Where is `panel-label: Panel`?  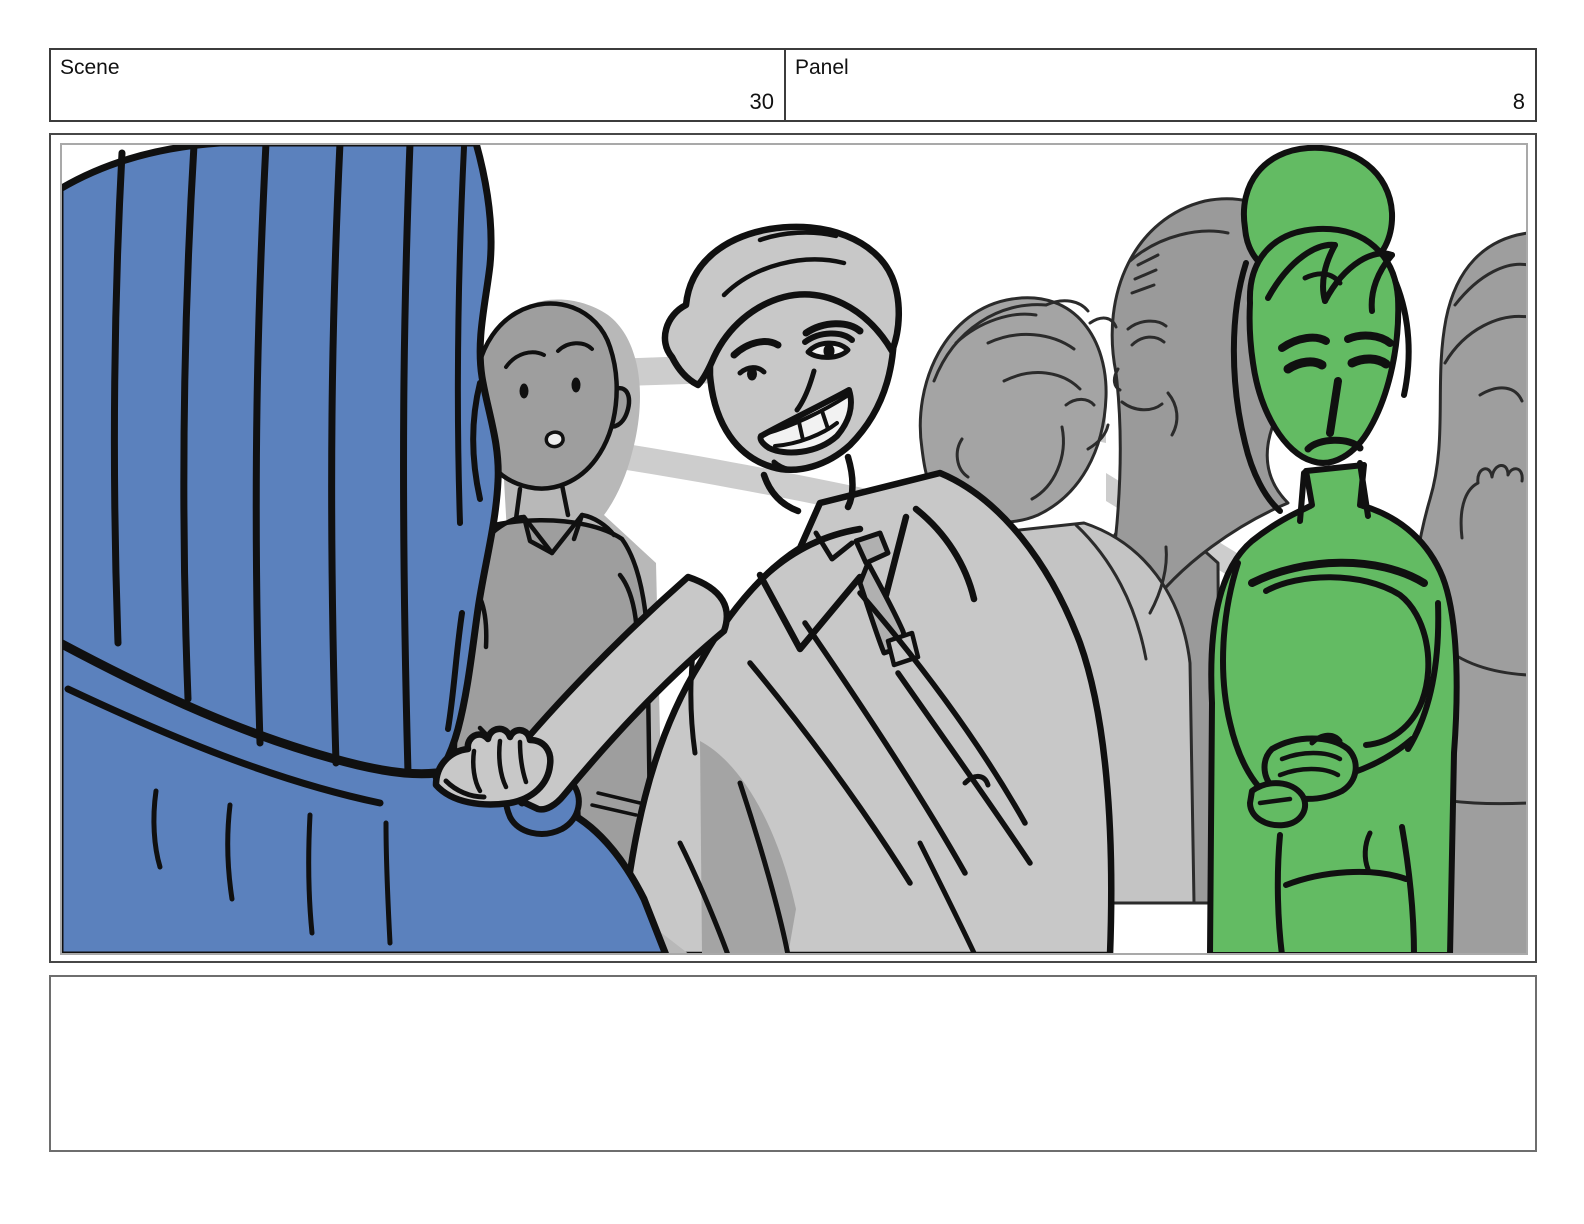
panel-label: Panel is located at coordinates (822, 67).